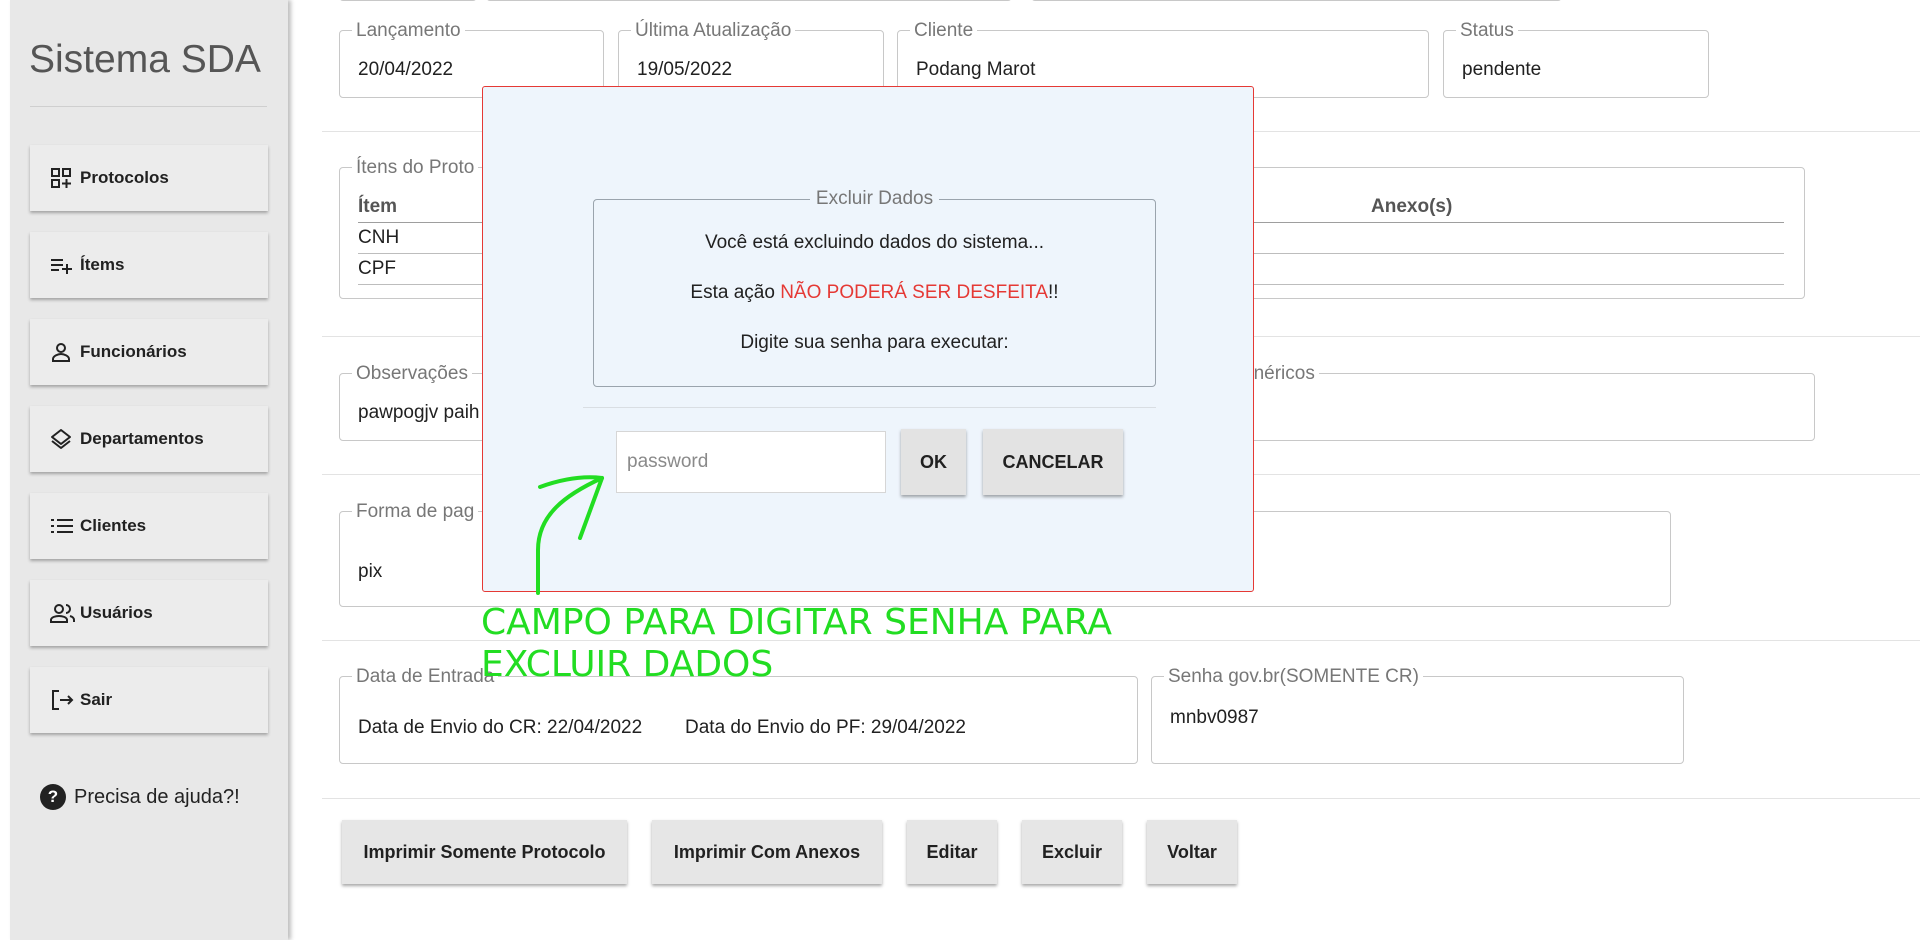  I want to click on table-row: CPF, so click(377, 268).